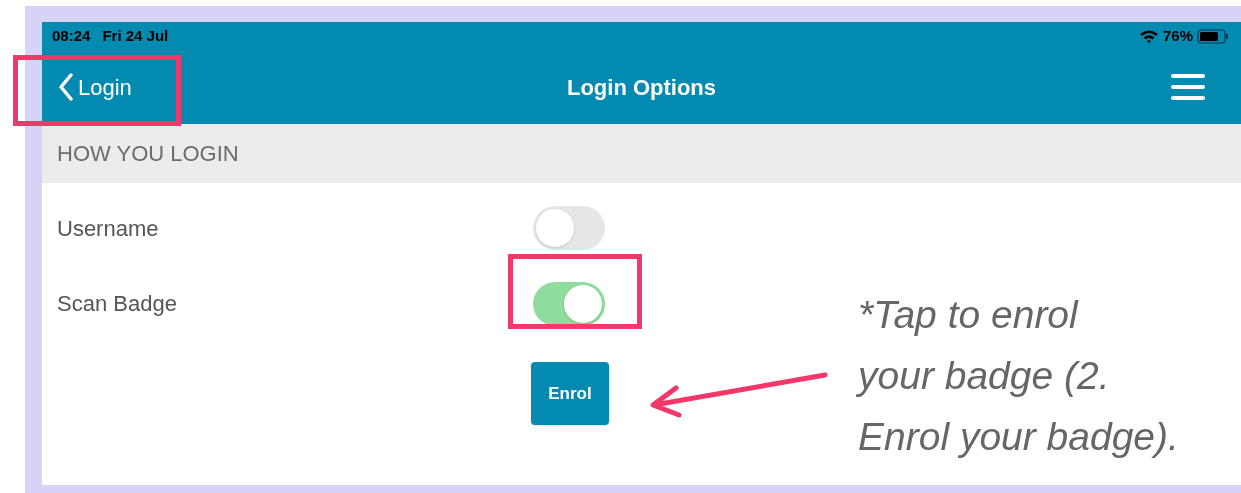  What do you see at coordinates (1148, 36) in the screenshot?
I see `wifi-icon` at bounding box center [1148, 36].